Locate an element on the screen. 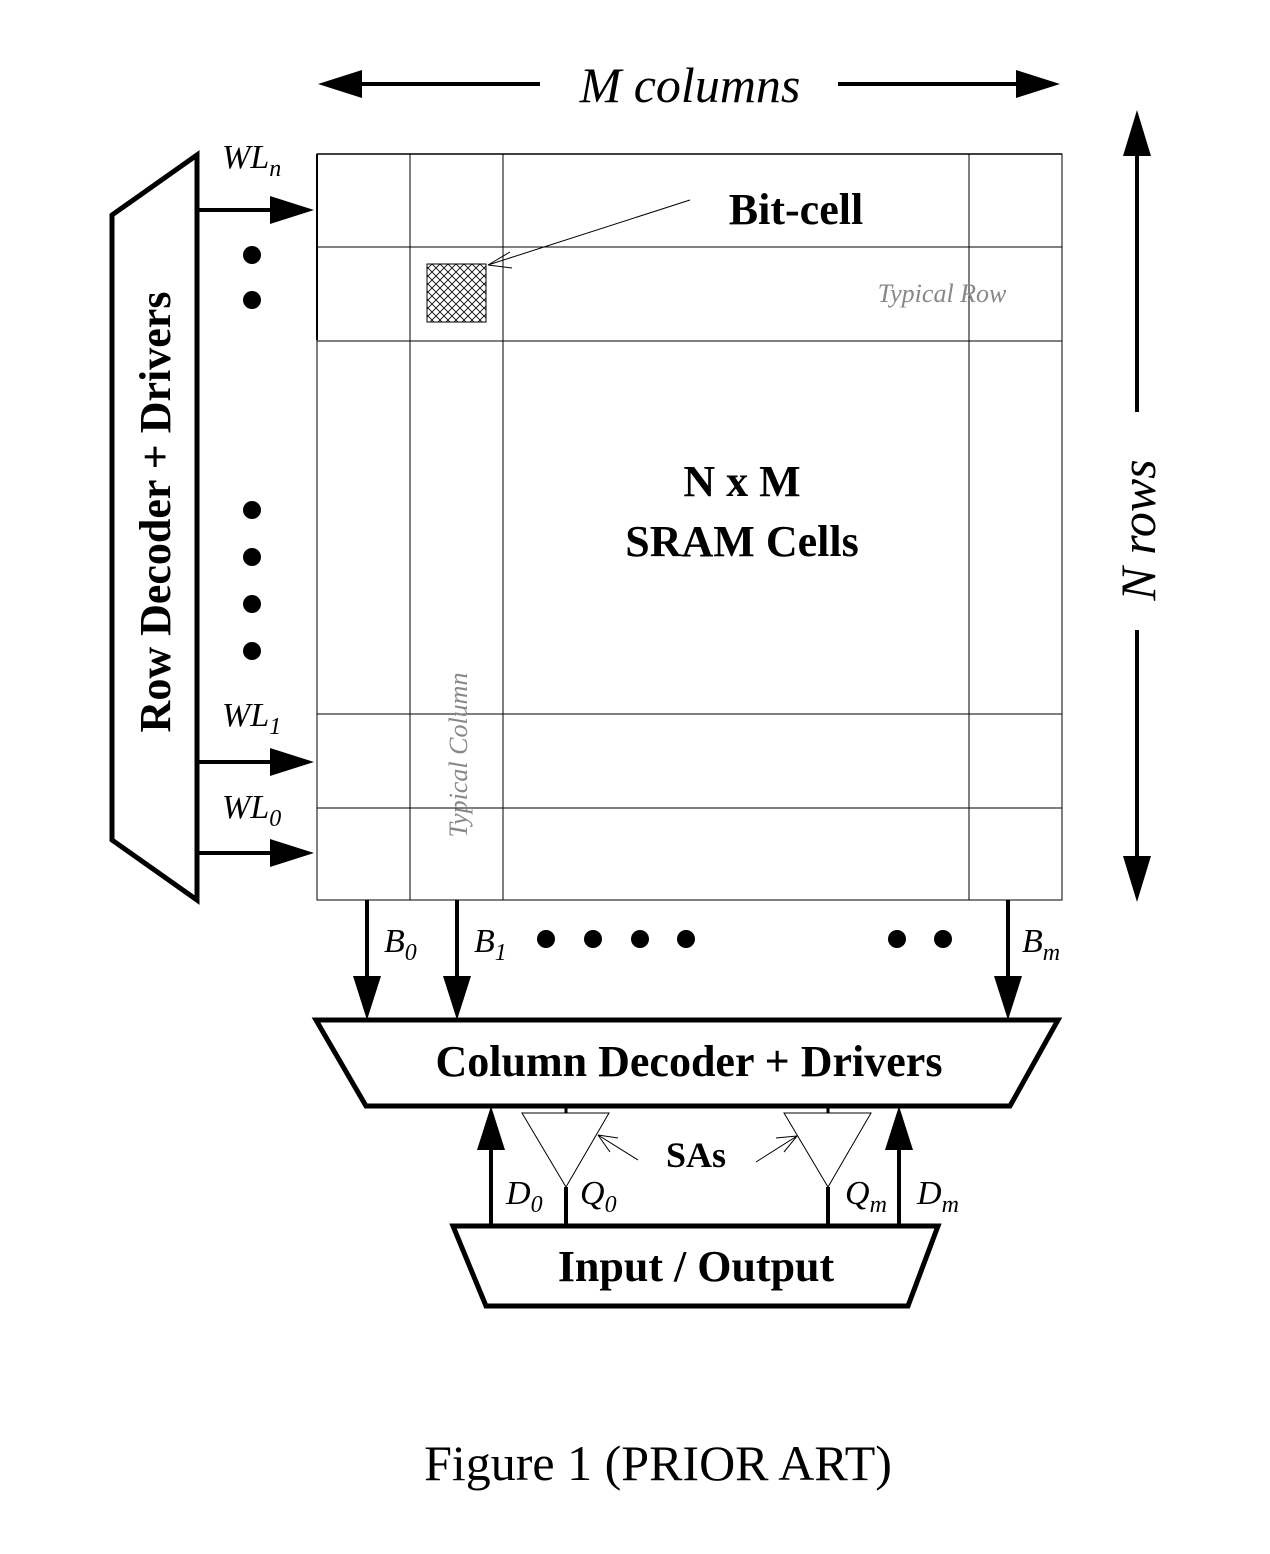 Image resolution: width=1270 pixels, height=1554 pixels. ellipsis-dots-column is located at coordinates (744, 939).